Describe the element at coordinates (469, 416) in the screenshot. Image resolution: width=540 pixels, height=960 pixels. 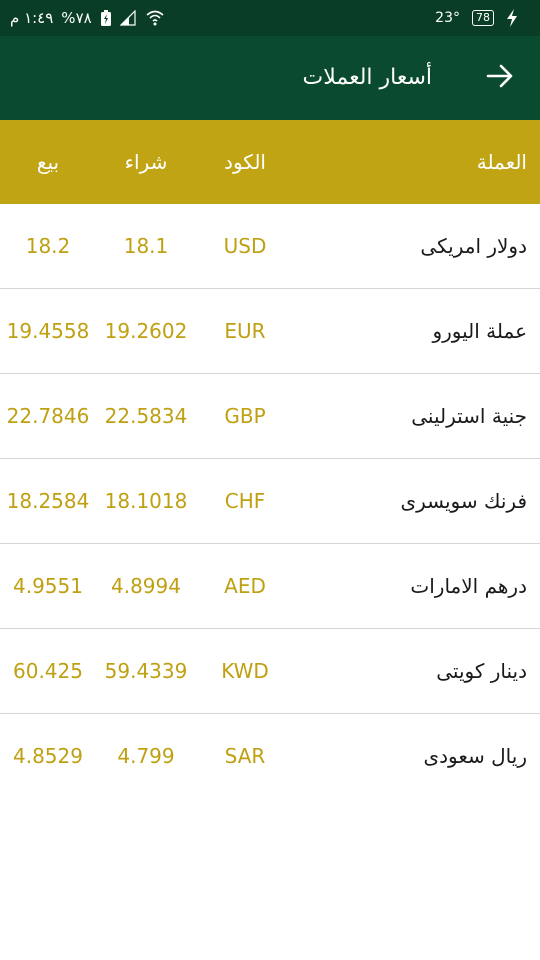
I see `currency-name: جنية استرلينى` at that location.